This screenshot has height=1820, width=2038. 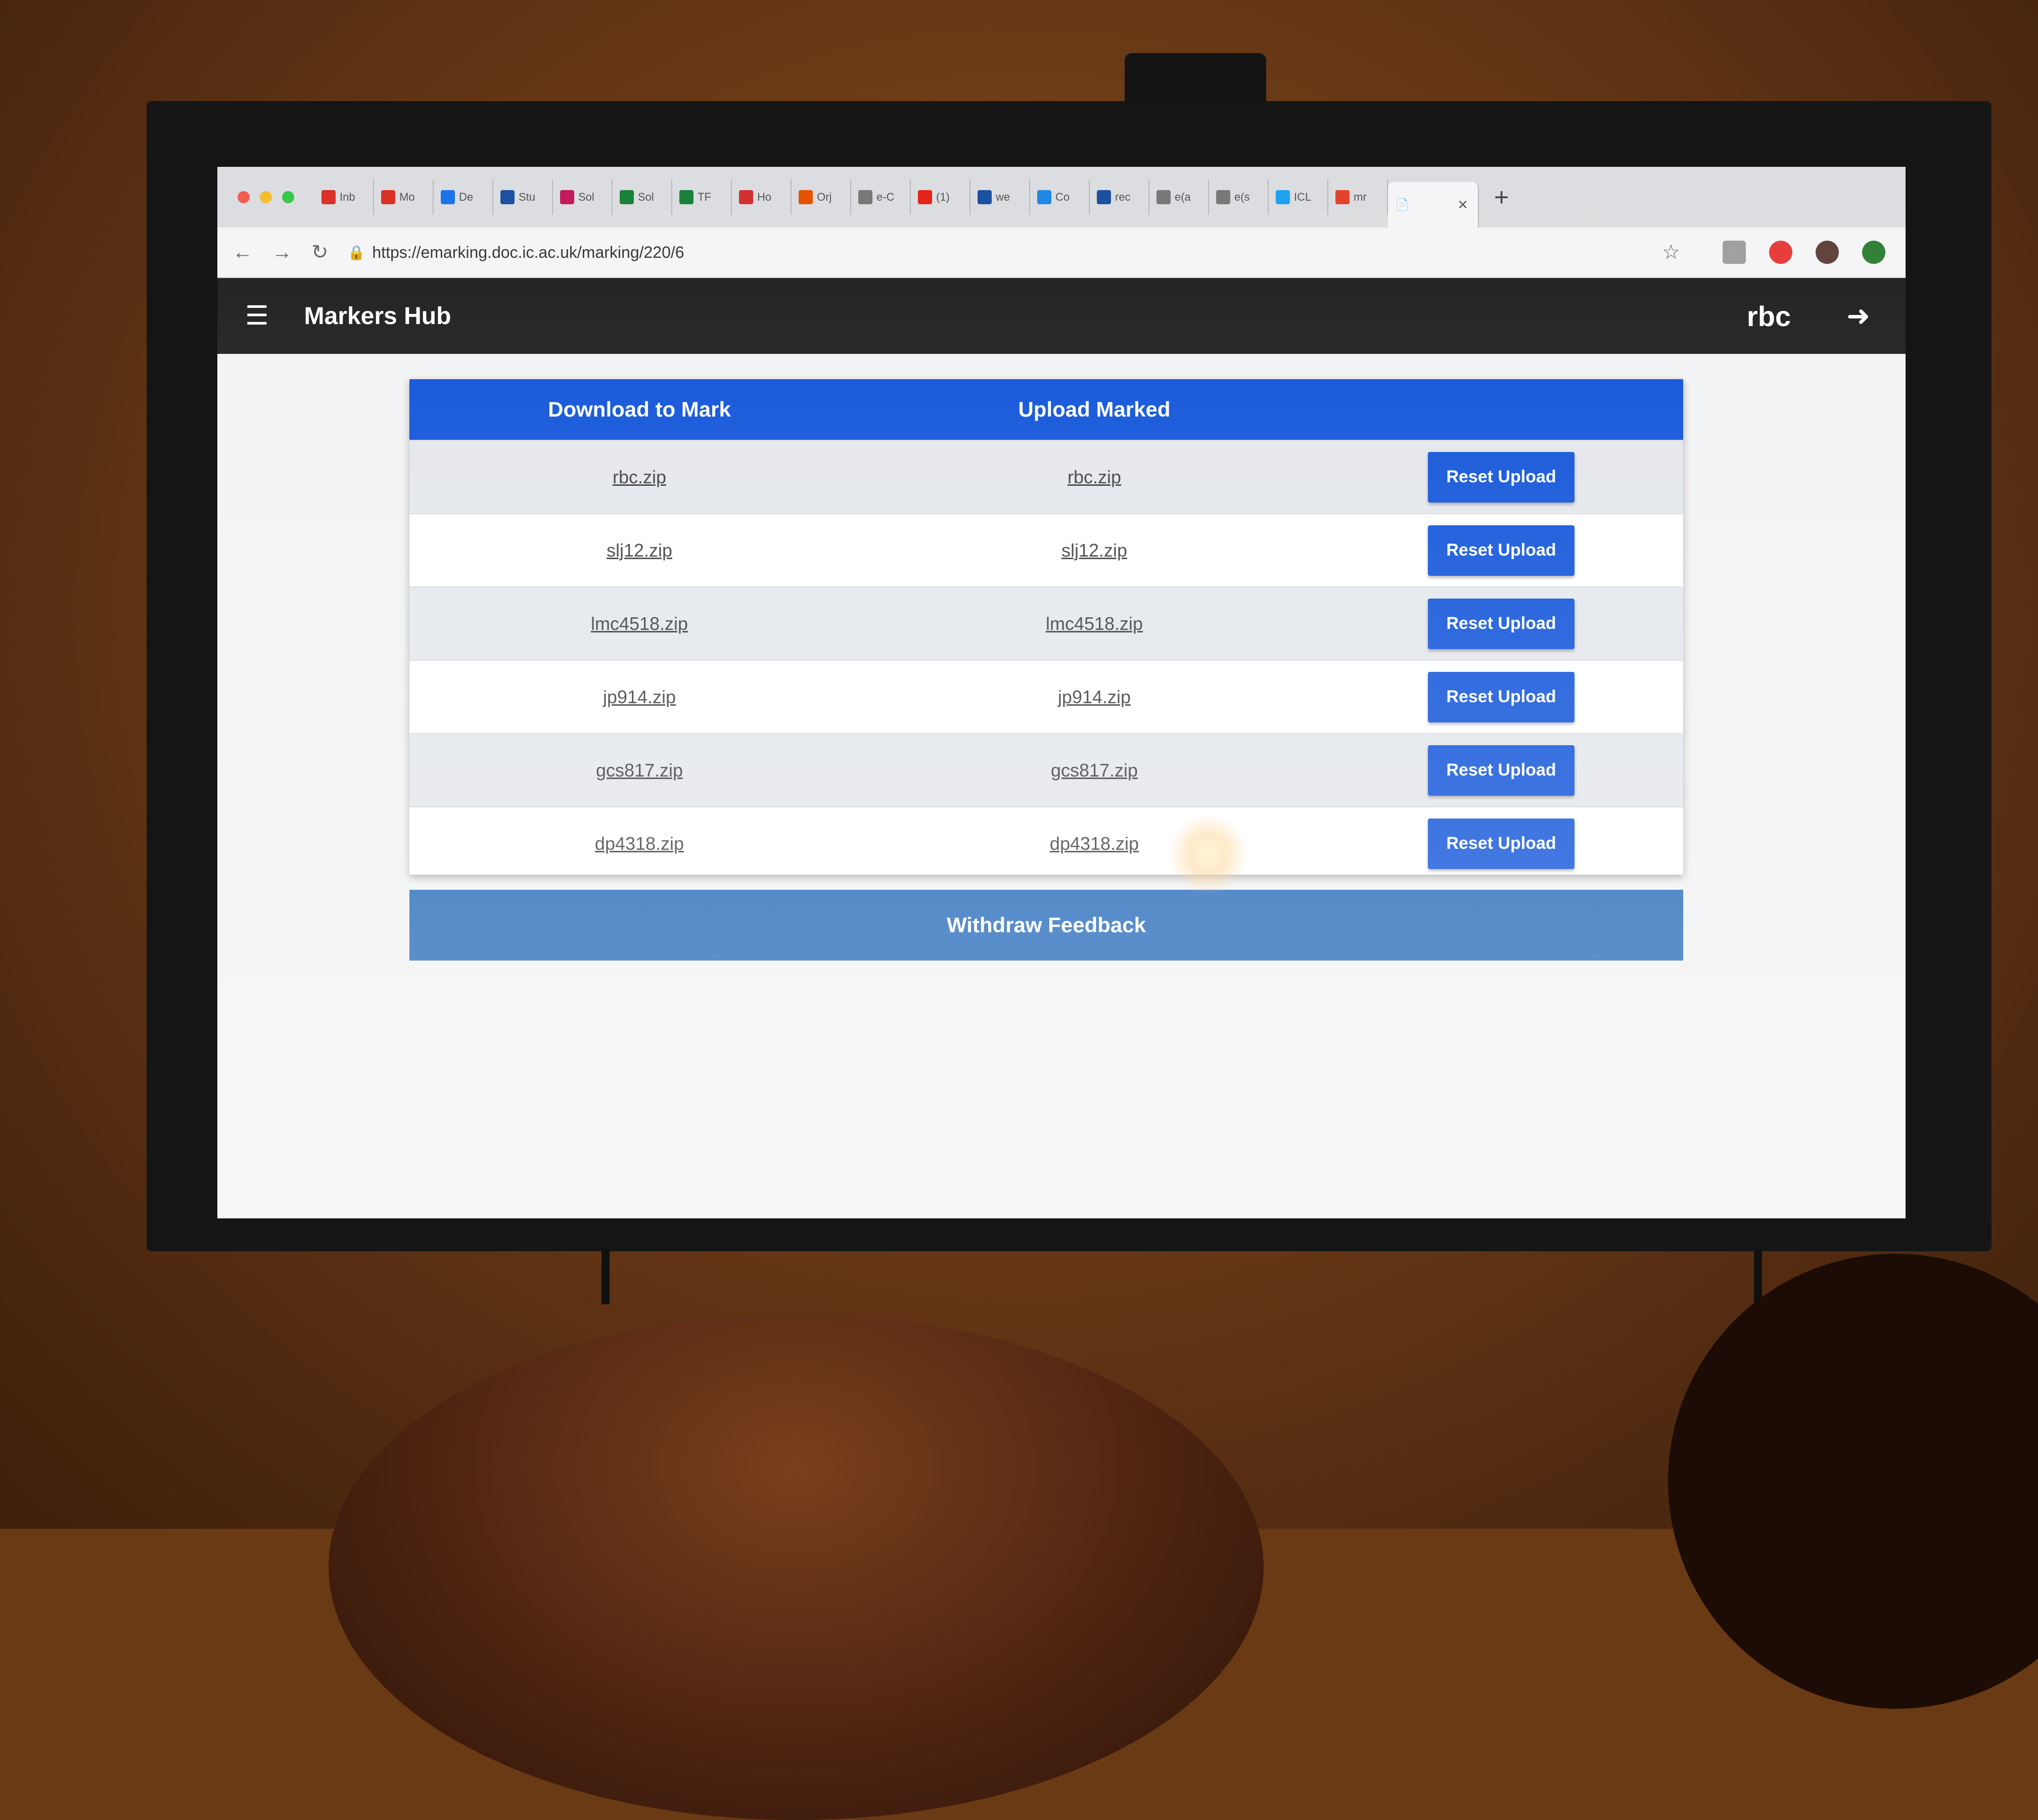 What do you see at coordinates (288, 197) in the screenshot?
I see `maximize-window-button` at bounding box center [288, 197].